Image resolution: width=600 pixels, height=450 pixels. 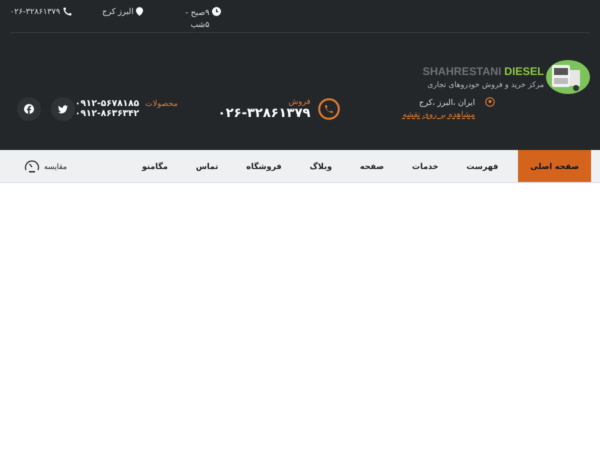 I want to click on facebook-icon, so click(x=29, y=109).